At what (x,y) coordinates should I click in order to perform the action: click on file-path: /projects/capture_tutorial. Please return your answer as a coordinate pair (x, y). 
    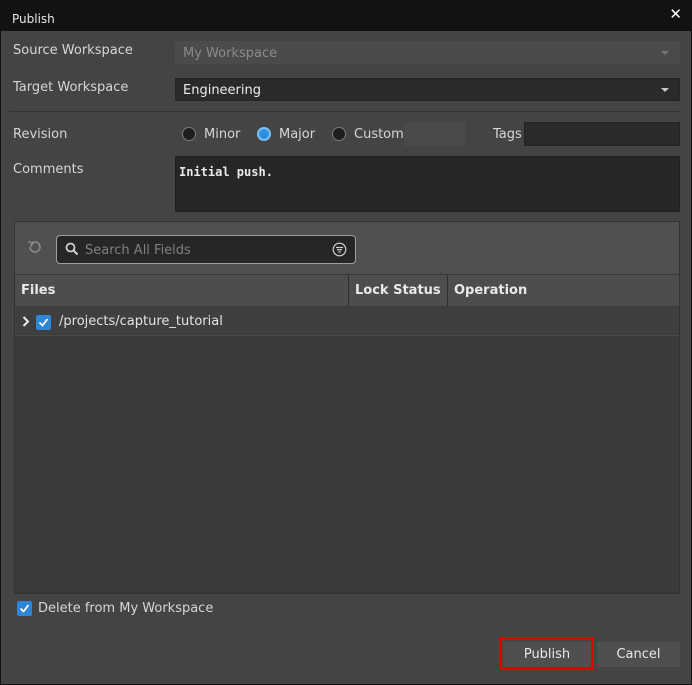
    Looking at the image, I should click on (141, 321).